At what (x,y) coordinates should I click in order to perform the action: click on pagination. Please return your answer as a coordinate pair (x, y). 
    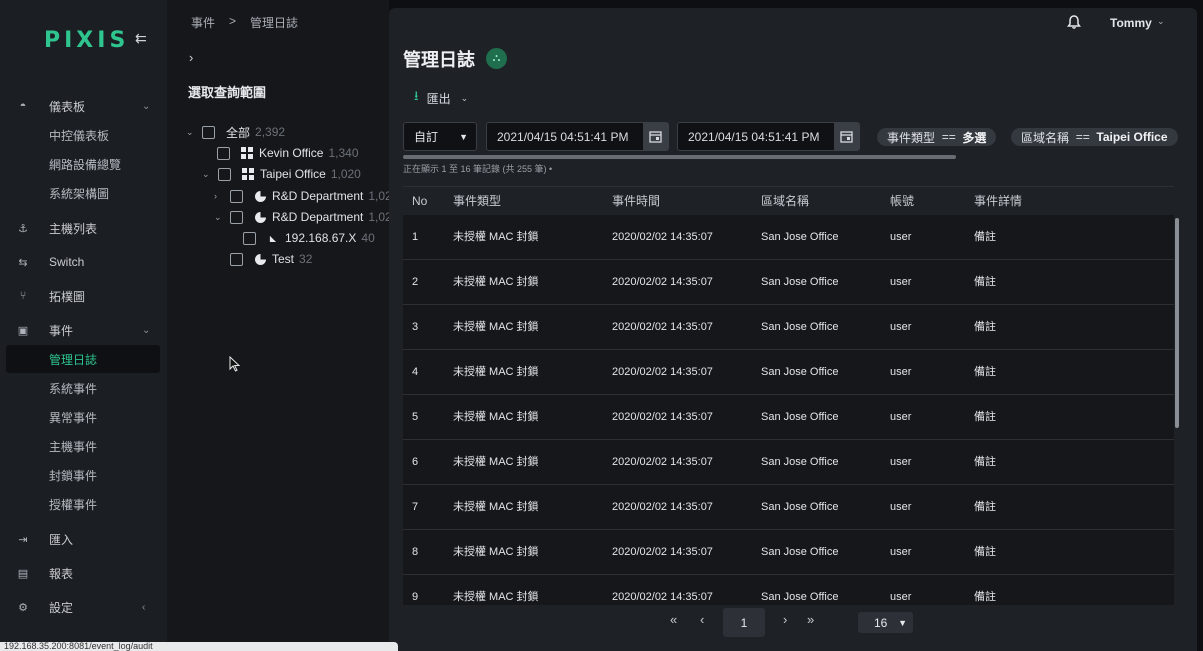
    Looking at the image, I should click on (793, 628).